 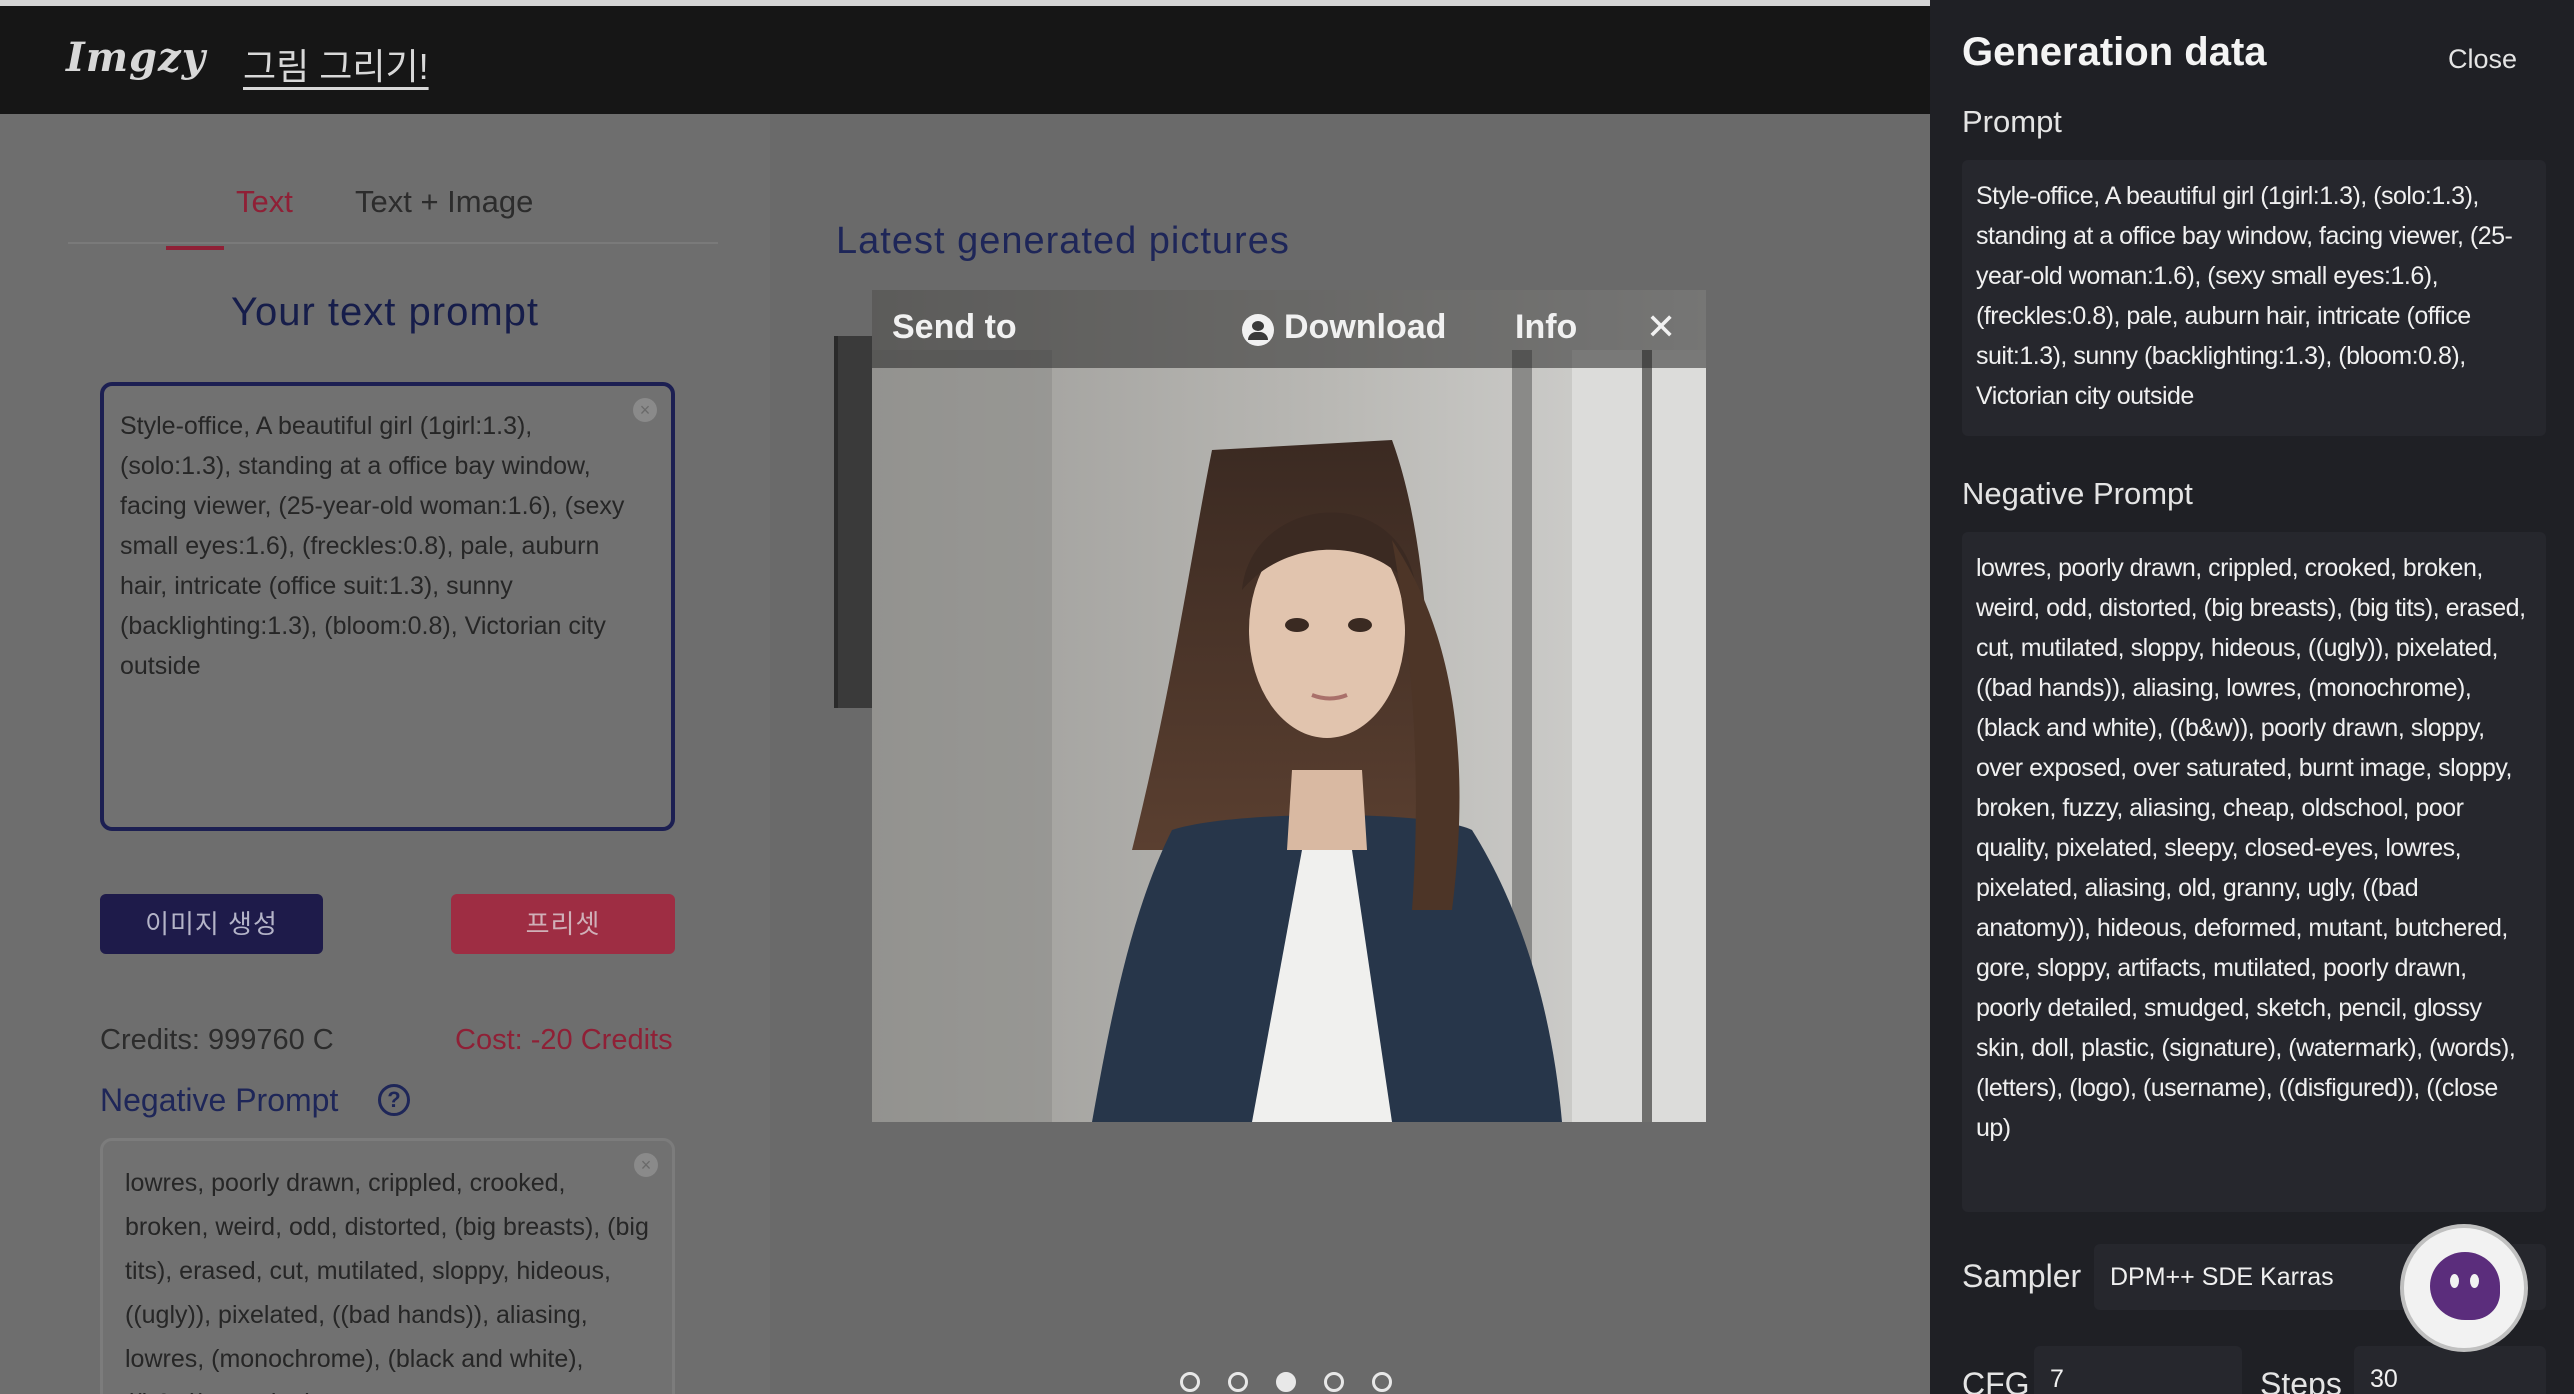 I want to click on help-icon: ?, so click(x=394, y=1100).